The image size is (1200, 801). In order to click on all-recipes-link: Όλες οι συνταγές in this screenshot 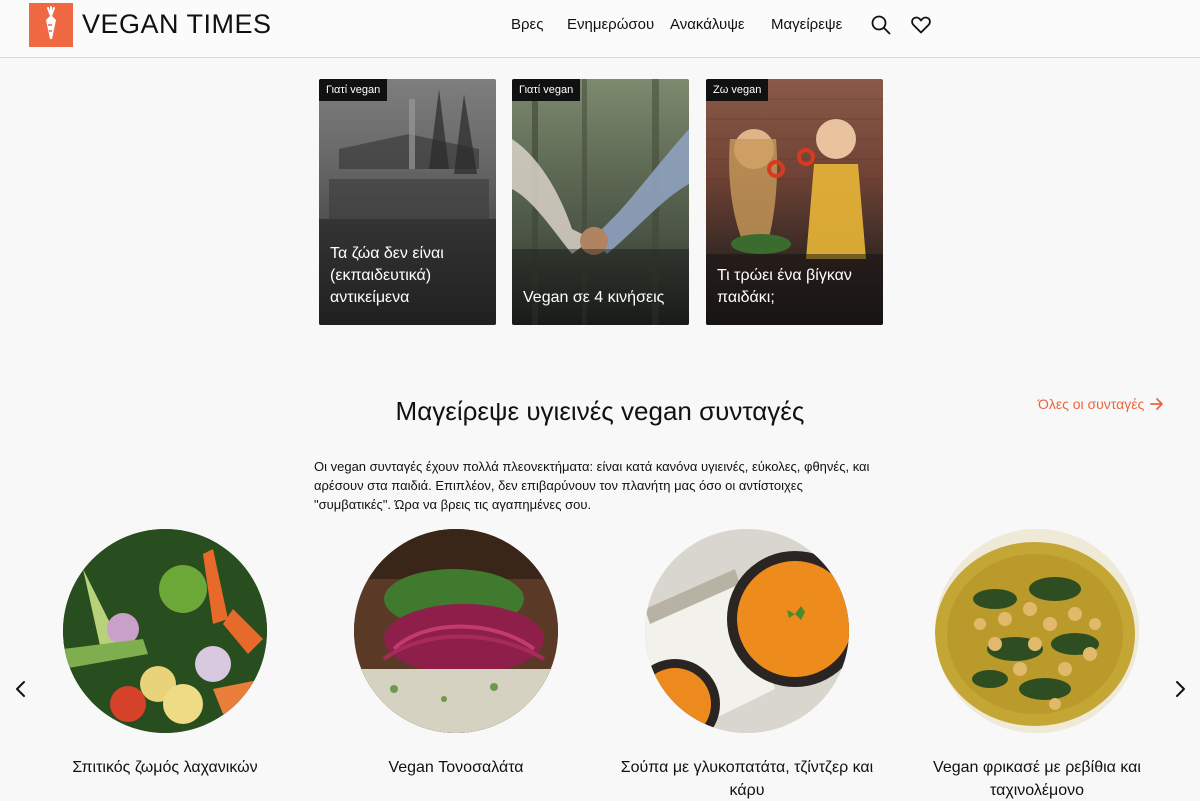, I will do `click(1101, 404)`.